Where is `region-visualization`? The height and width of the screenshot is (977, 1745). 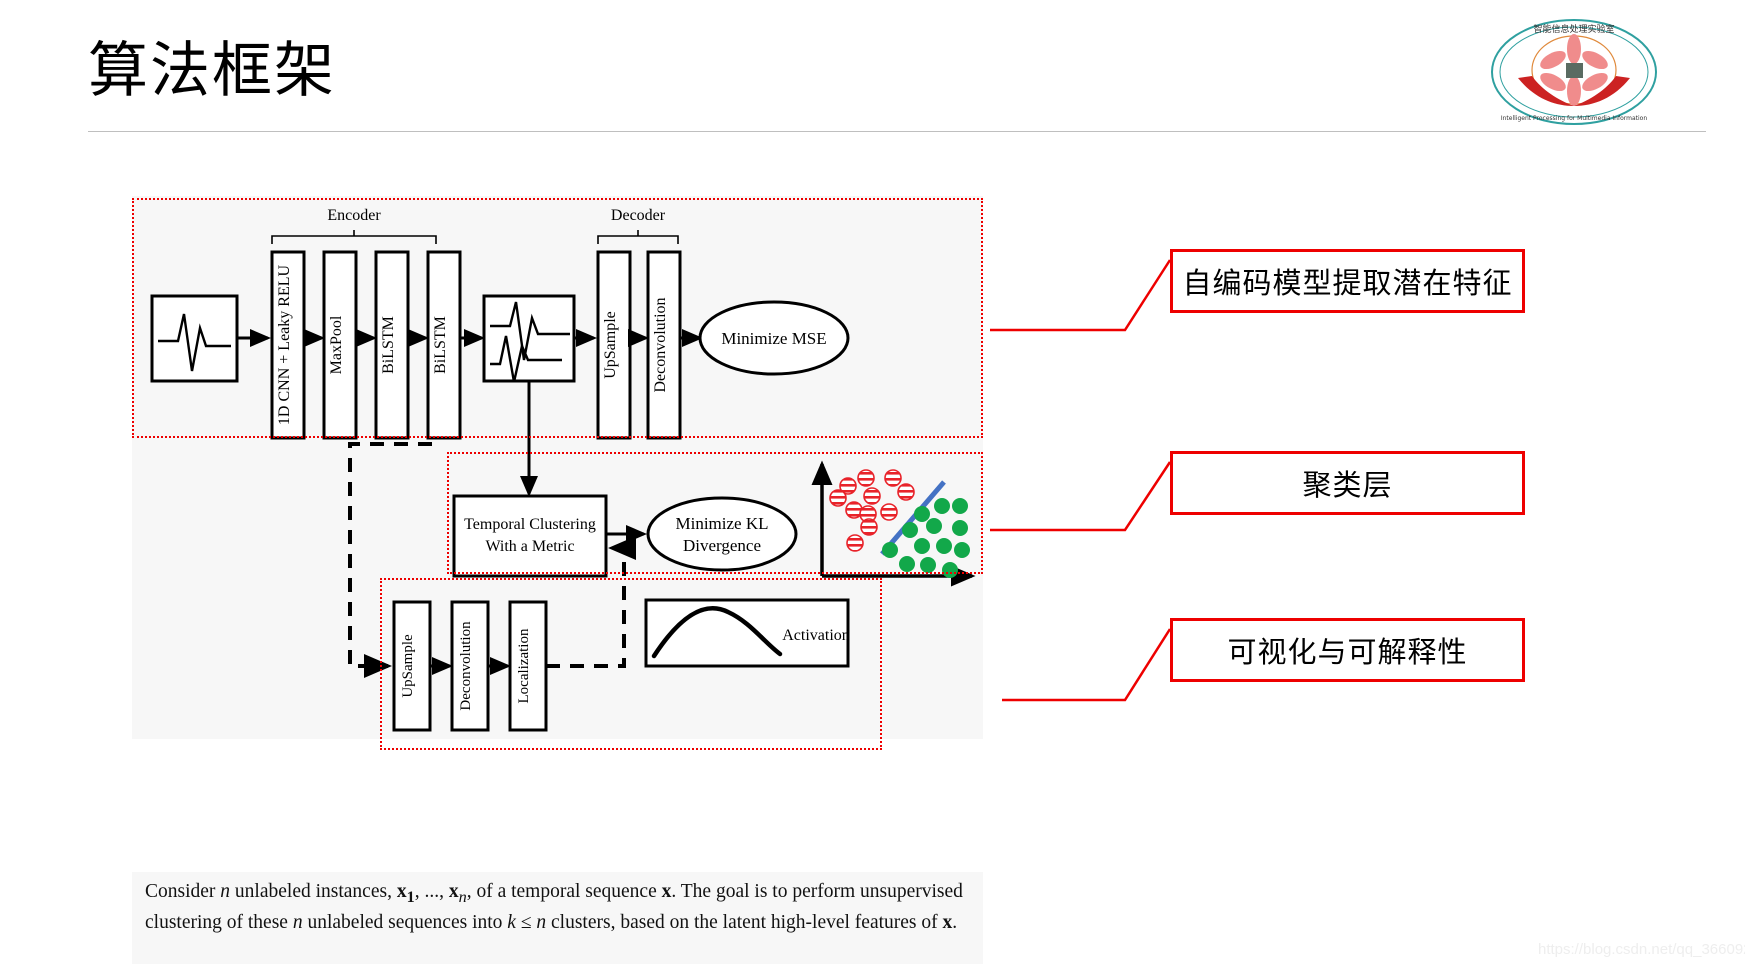
region-visualization is located at coordinates (631, 664).